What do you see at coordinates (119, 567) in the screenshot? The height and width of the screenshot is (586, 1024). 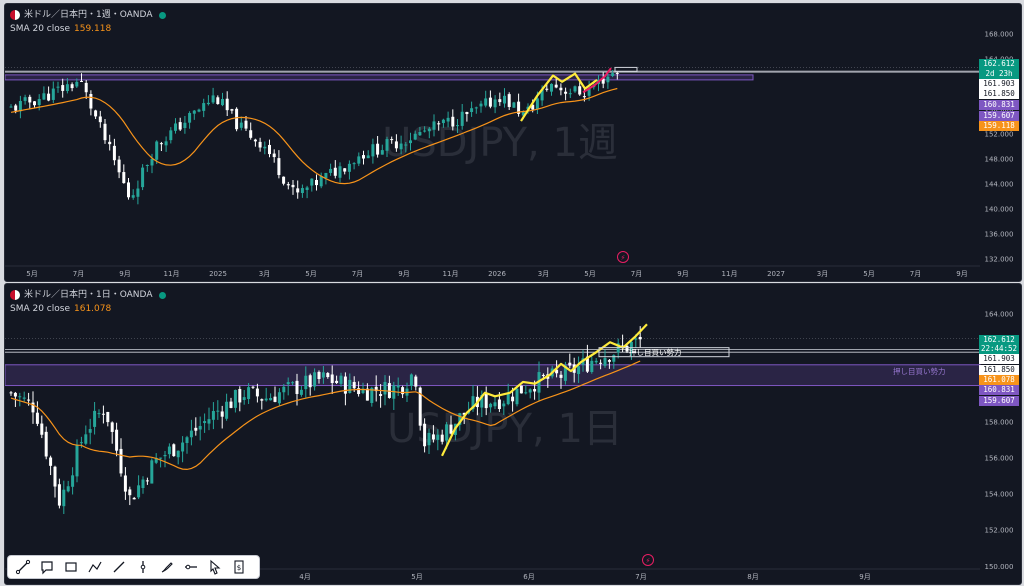 I see `line-tool-button` at bounding box center [119, 567].